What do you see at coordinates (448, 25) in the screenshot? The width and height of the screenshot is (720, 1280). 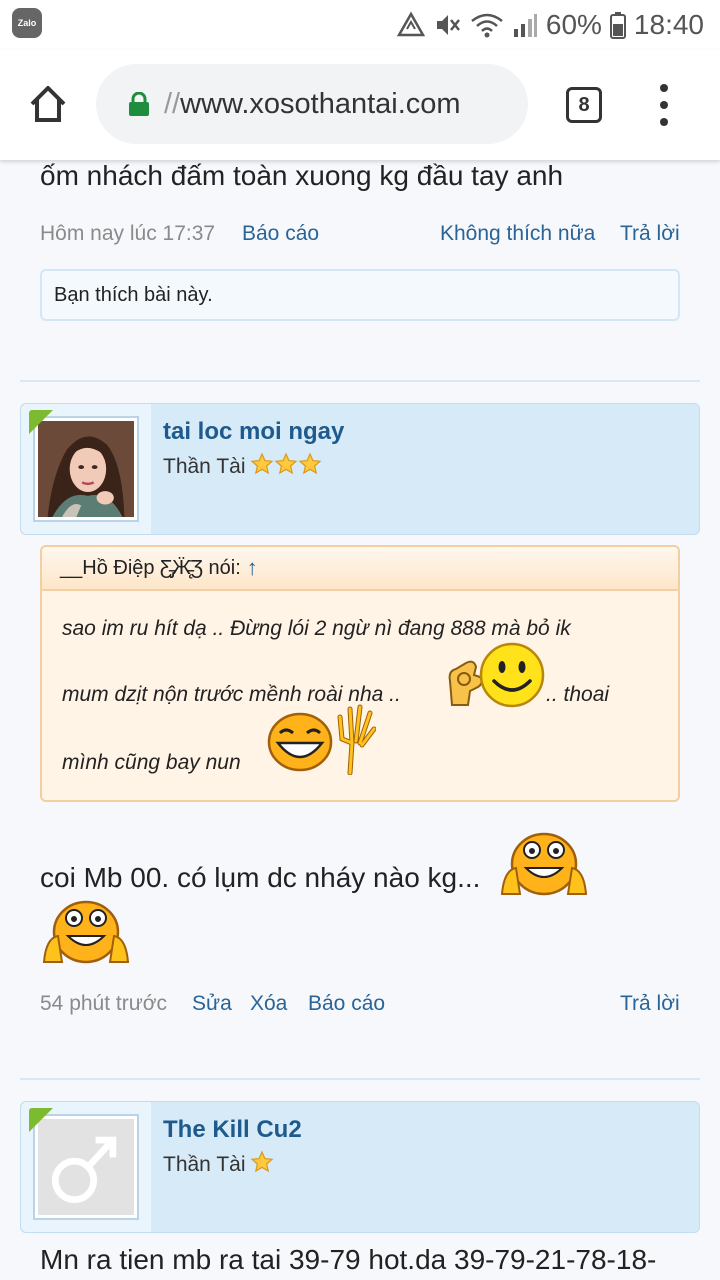 I see `mute-icon` at bounding box center [448, 25].